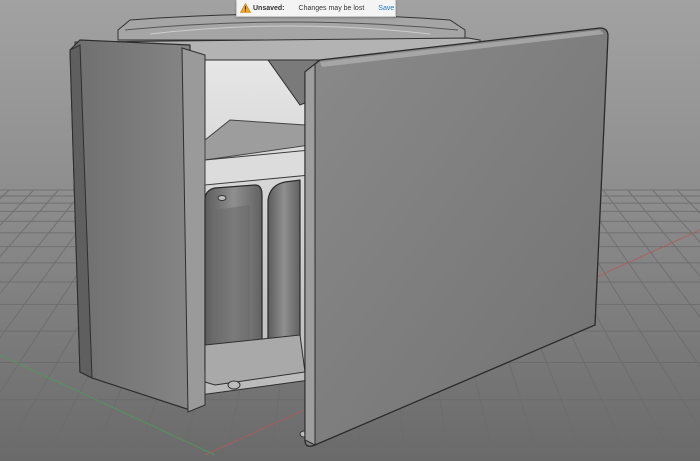 The image size is (700, 461). Describe the element at coordinates (245, 8) in the screenshot. I see `warning-icon` at that location.